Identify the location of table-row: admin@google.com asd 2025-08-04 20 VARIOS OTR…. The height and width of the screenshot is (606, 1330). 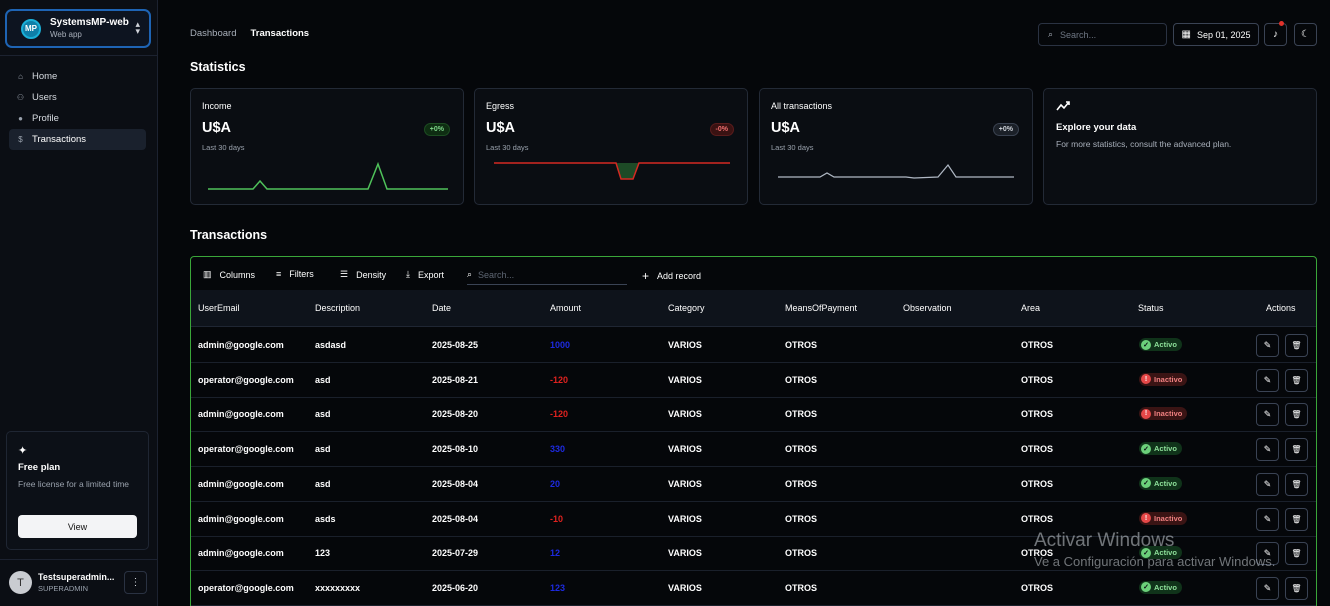
(753, 484).